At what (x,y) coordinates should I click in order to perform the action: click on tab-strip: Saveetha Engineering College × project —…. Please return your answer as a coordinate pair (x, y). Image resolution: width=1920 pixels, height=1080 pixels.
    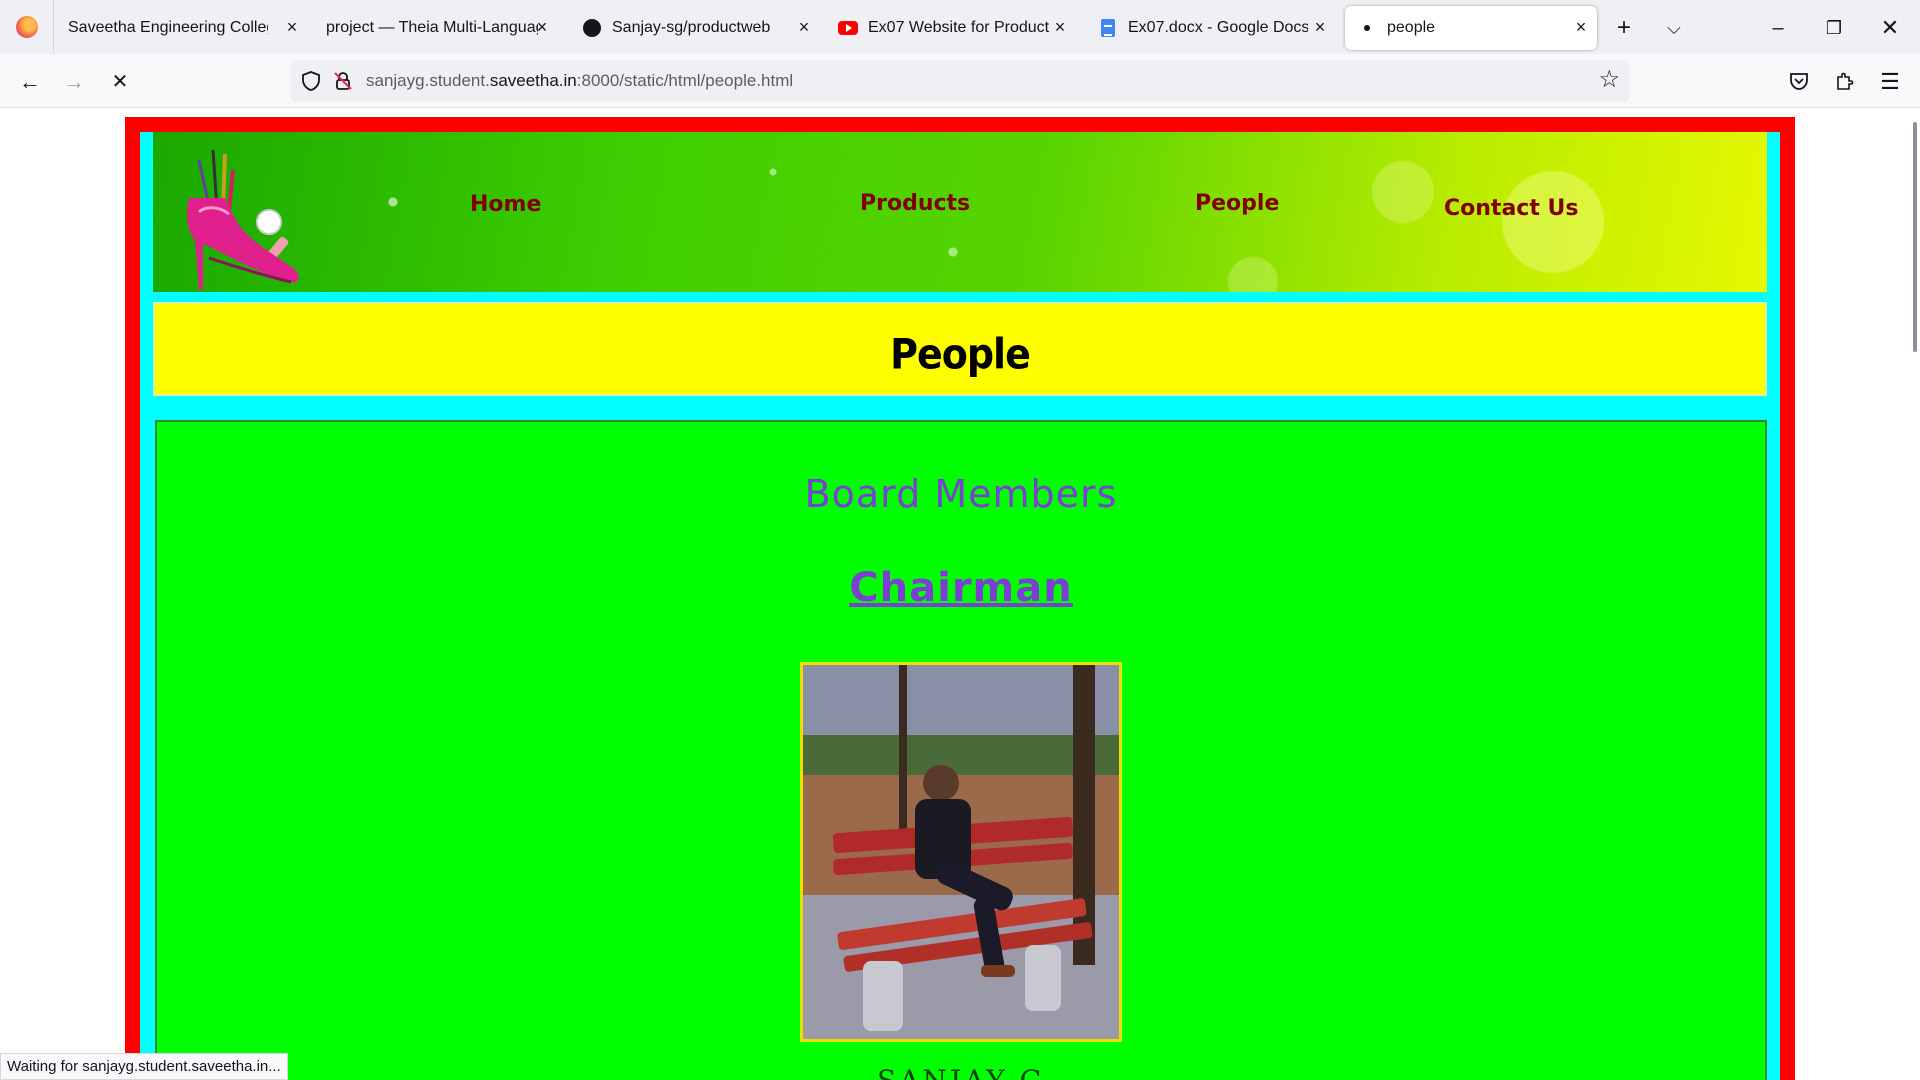
    Looking at the image, I should click on (960, 27).